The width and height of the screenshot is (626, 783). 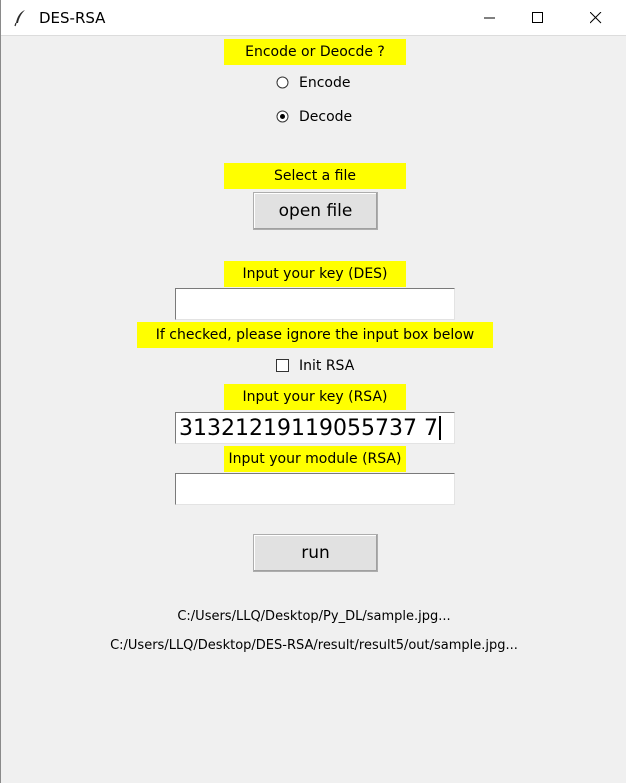 I want to click on minimize-button, so click(x=490, y=18).